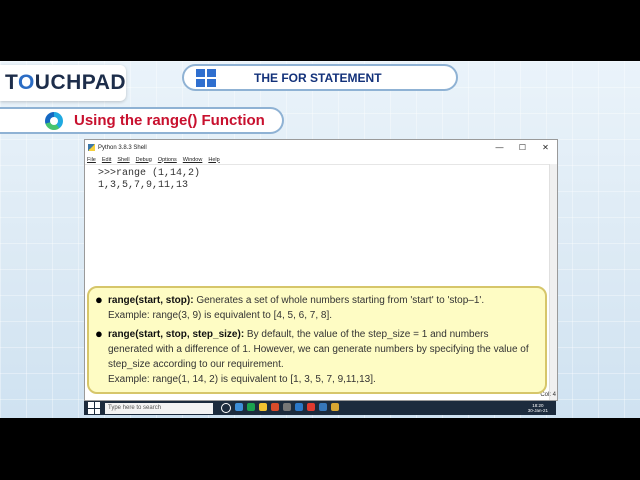 This screenshot has width=640, height=480. Describe the element at coordinates (545, 147) in the screenshot. I see `close-button: ✕` at that location.